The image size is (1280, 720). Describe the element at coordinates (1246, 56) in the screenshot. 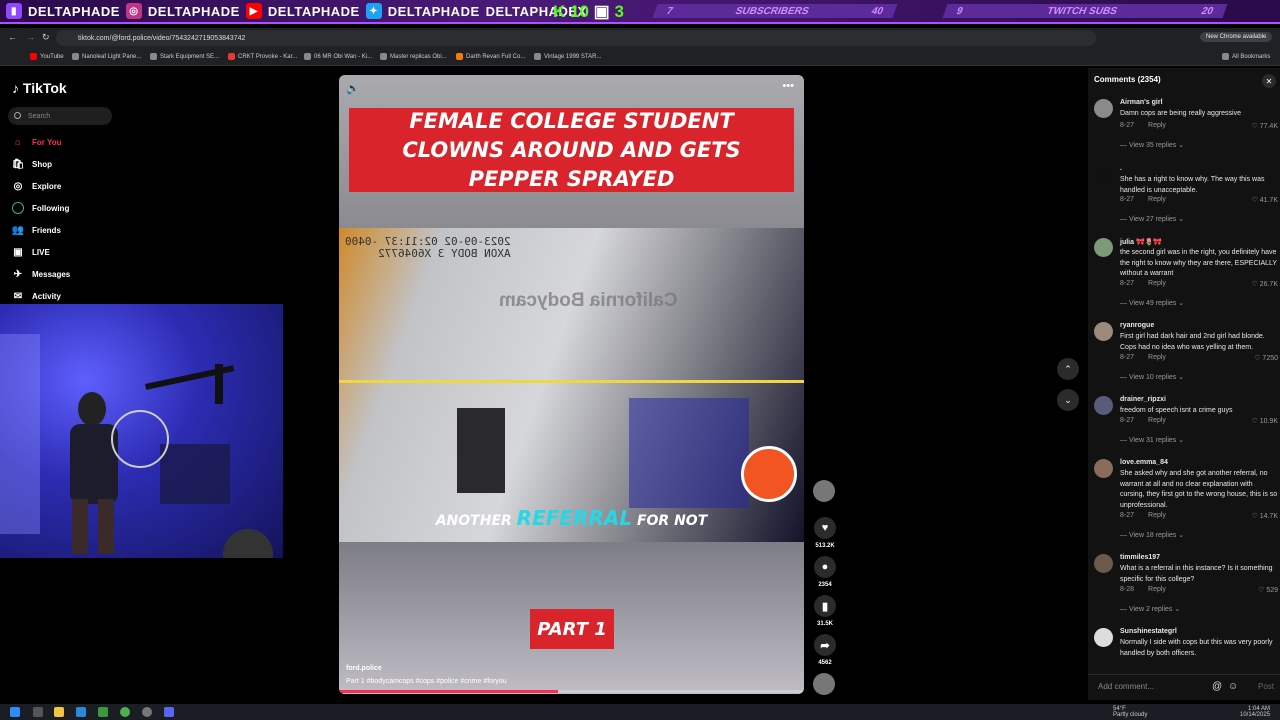

I see `all-bookmarks: All Bookmarks` at that location.